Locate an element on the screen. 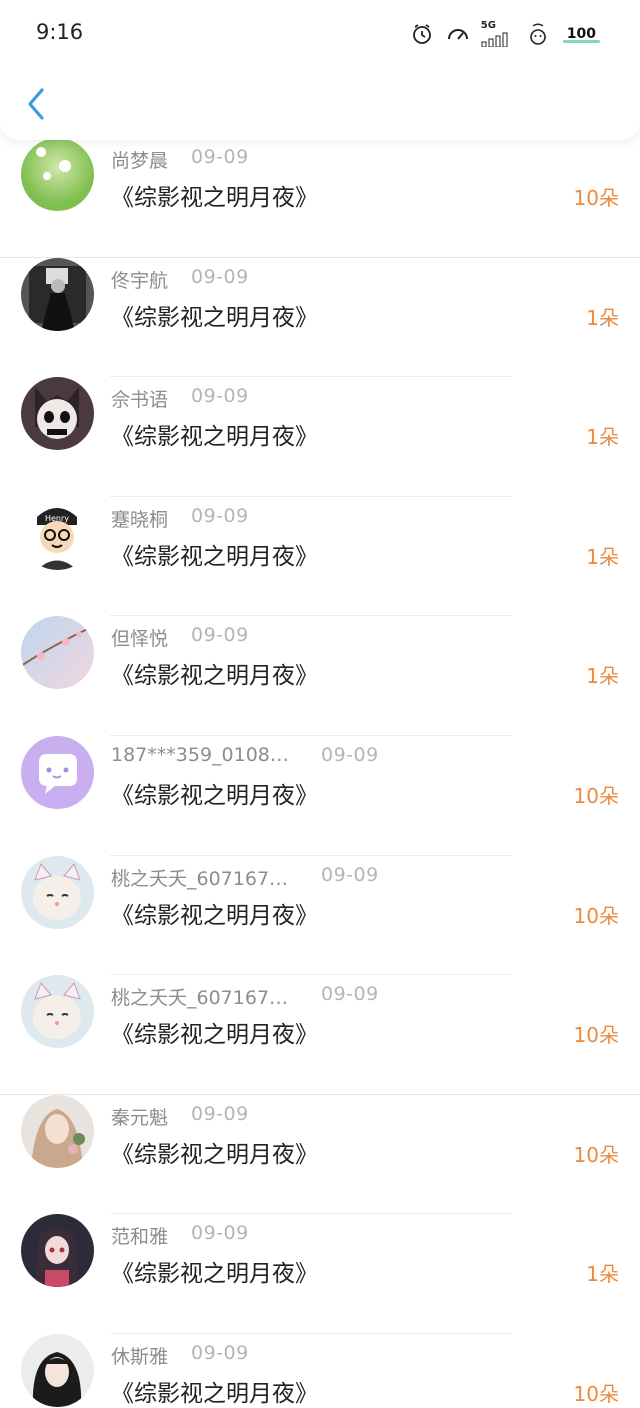 The height and width of the screenshot is (1408, 640). top-header: 9:16 5G 100 is located at coordinates (320, 70).